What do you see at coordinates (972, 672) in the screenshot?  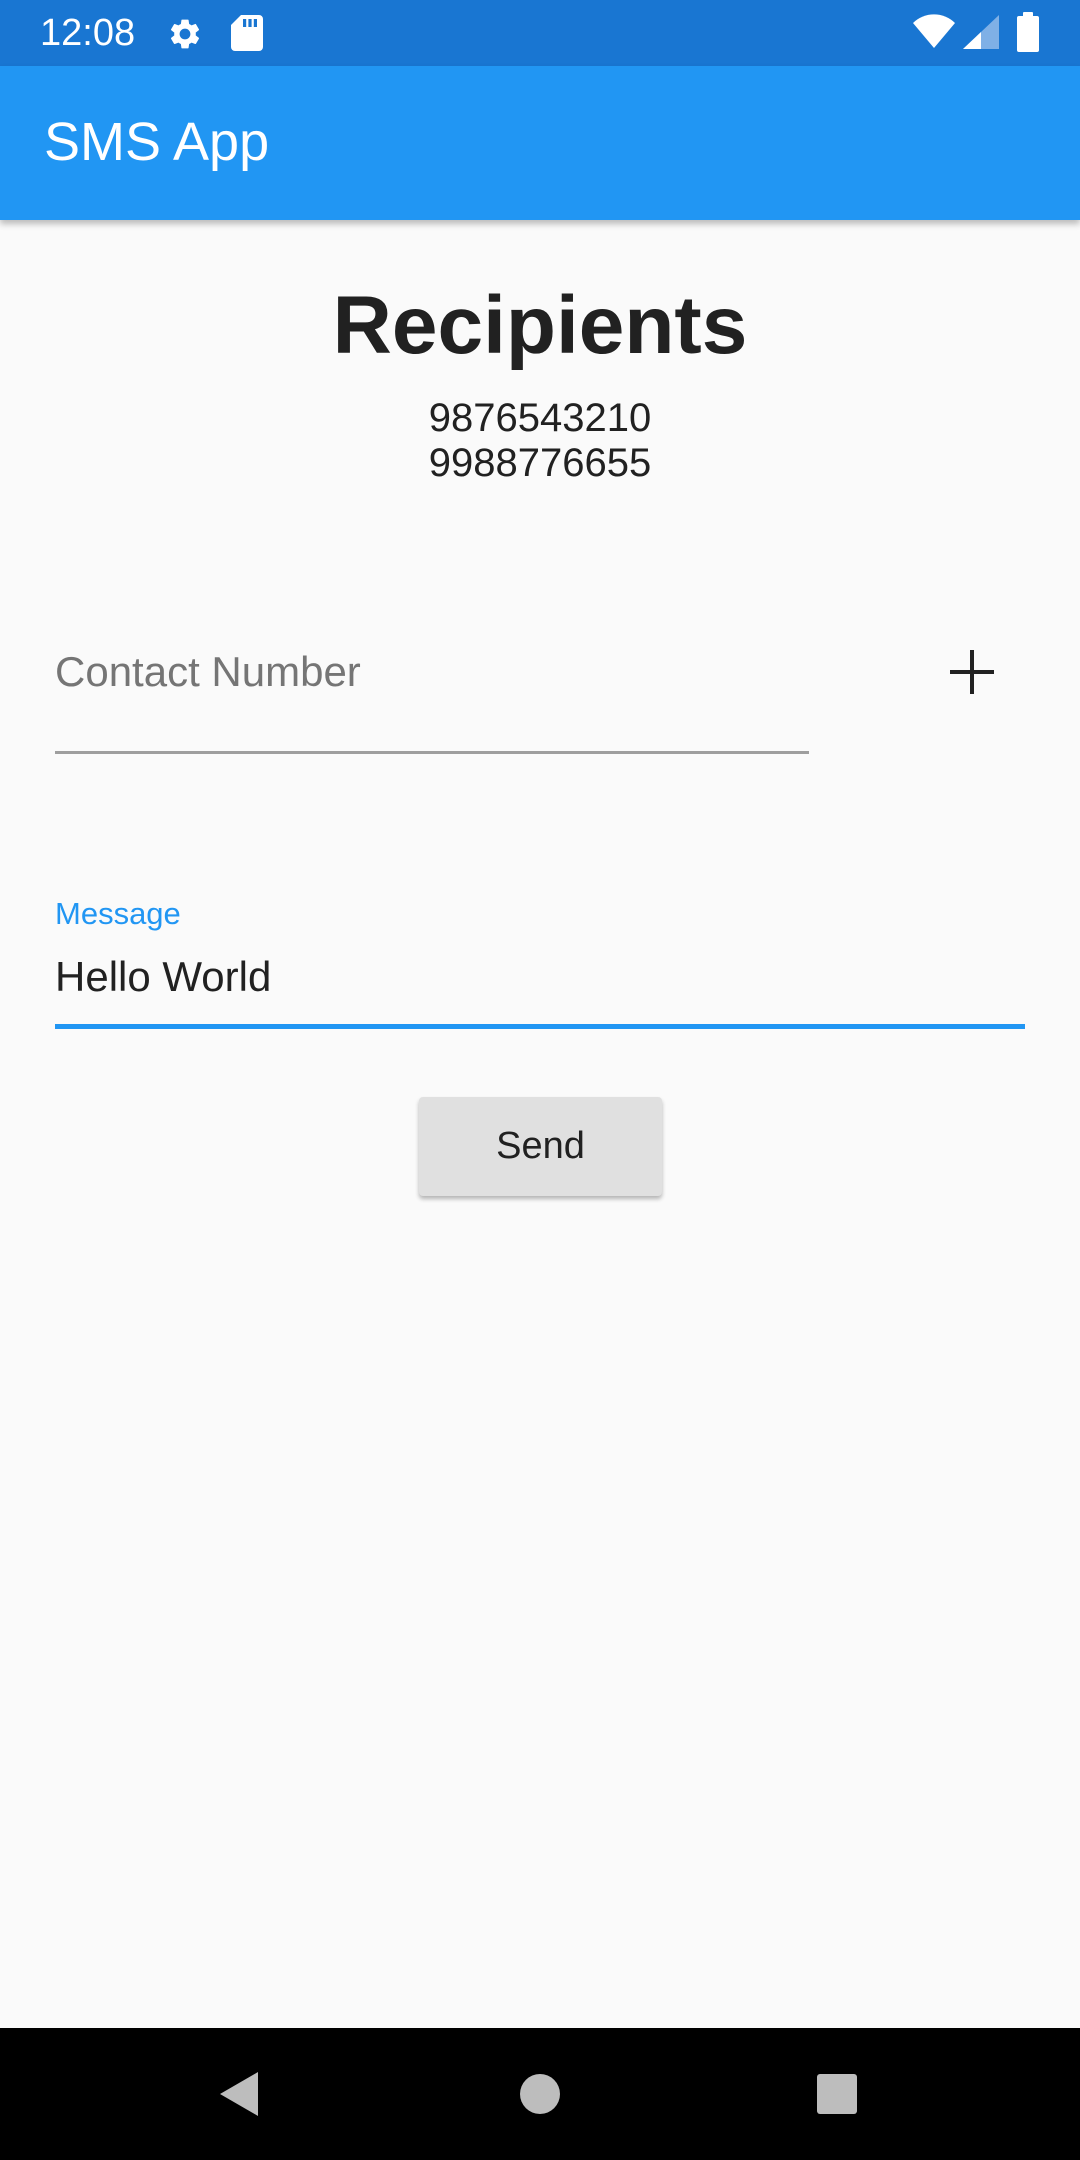 I see `plus-icon` at bounding box center [972, 672].